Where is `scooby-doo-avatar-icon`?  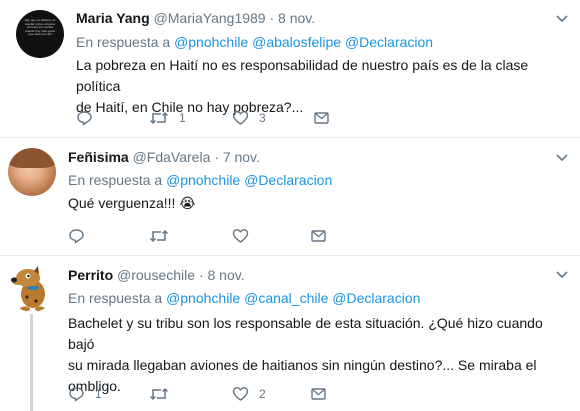 scooby-doo-avatar-icon is located at coordinates (28, 289).